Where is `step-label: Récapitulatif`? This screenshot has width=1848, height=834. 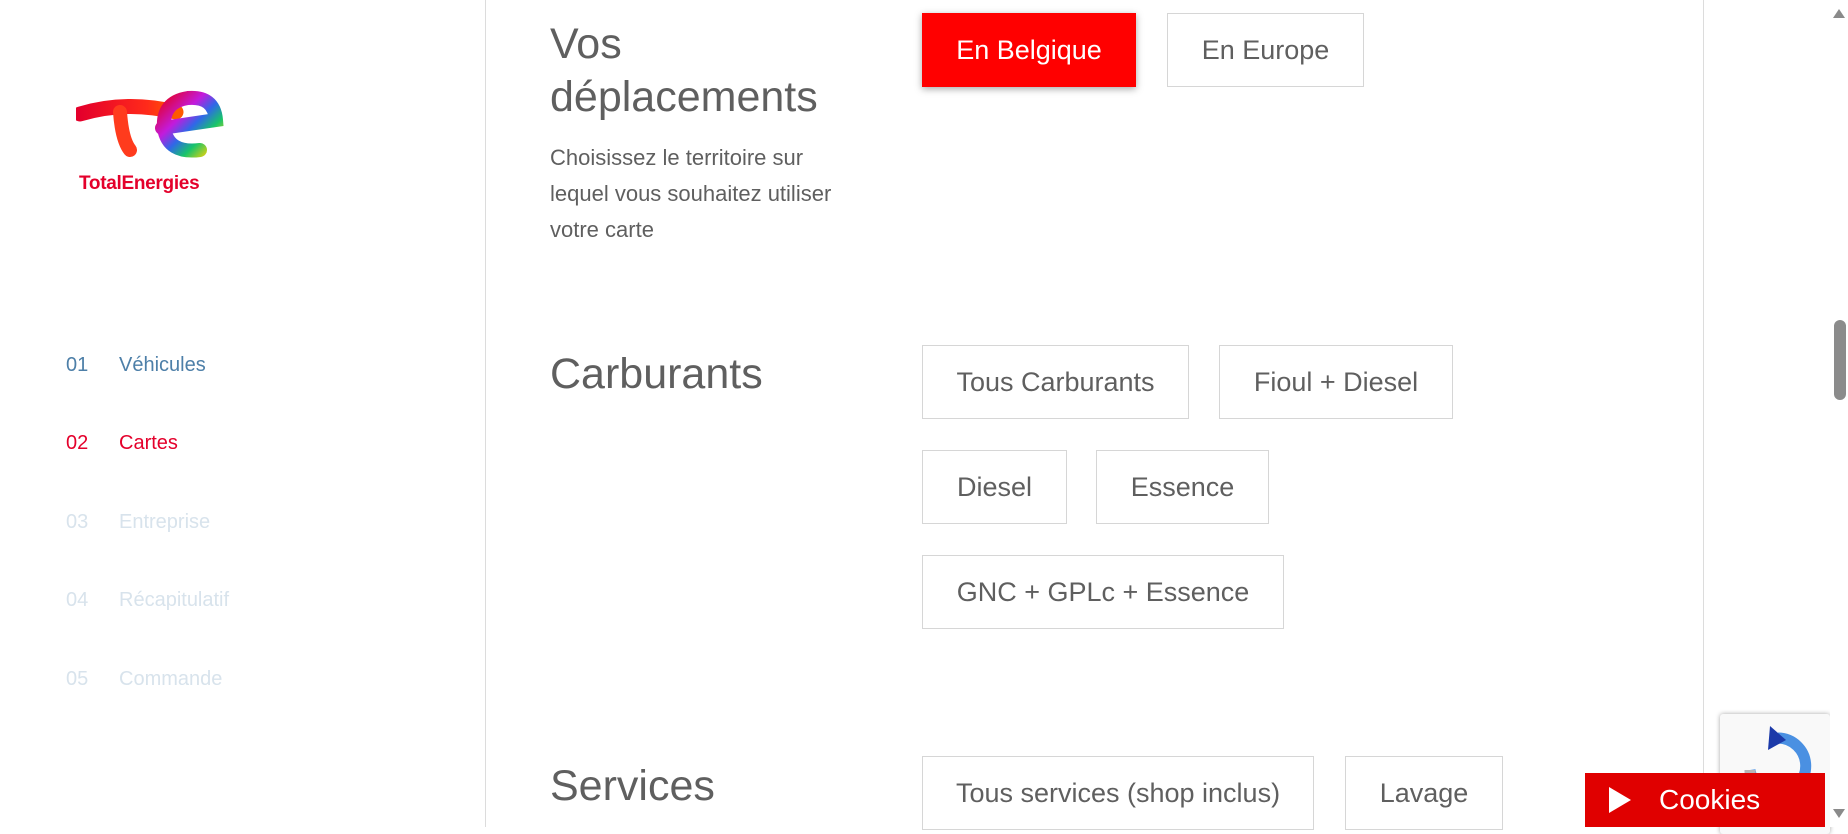
step-label: Récapitulatif is located at coordinates (174, 599).